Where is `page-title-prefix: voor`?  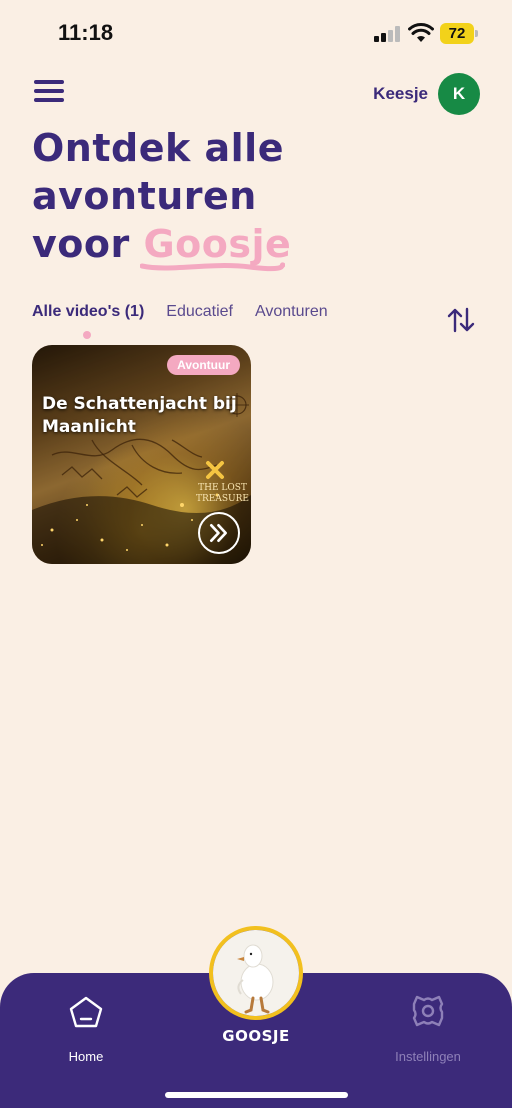 page-title-prefix: voor is located at coordinates (88, 244).